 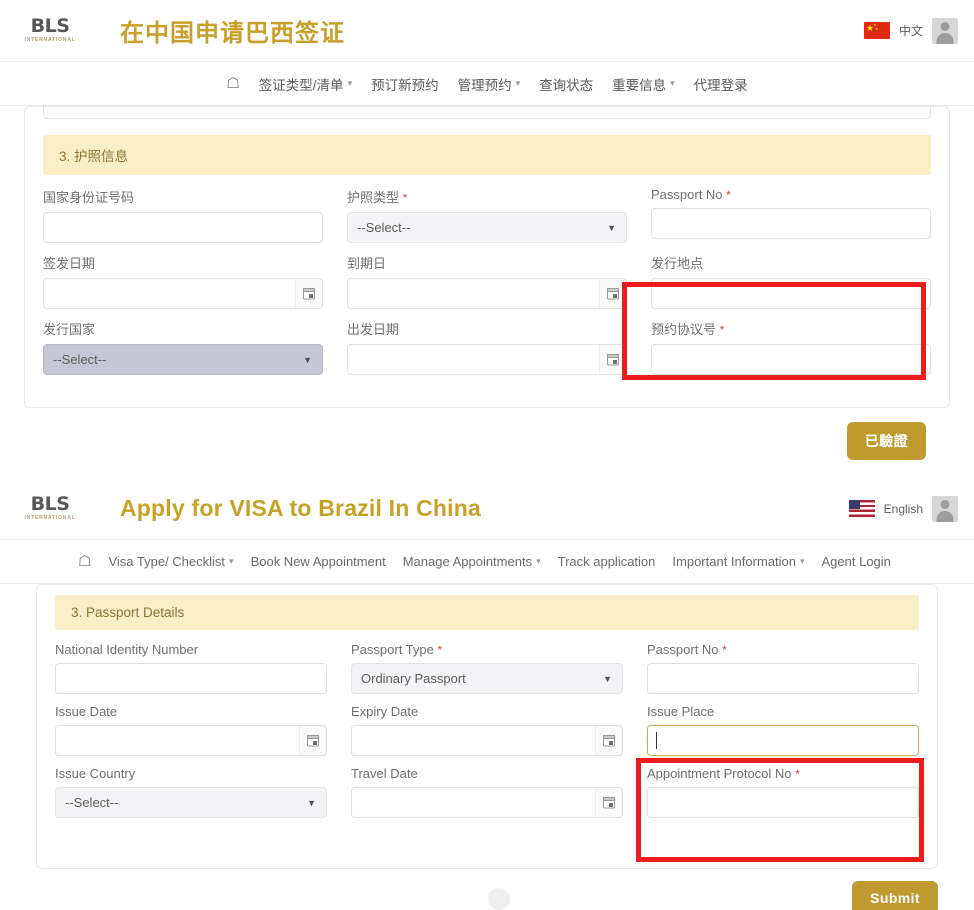 I want to click on nav-important-information-en: Important Information ▾, so click(x=738, y=561).